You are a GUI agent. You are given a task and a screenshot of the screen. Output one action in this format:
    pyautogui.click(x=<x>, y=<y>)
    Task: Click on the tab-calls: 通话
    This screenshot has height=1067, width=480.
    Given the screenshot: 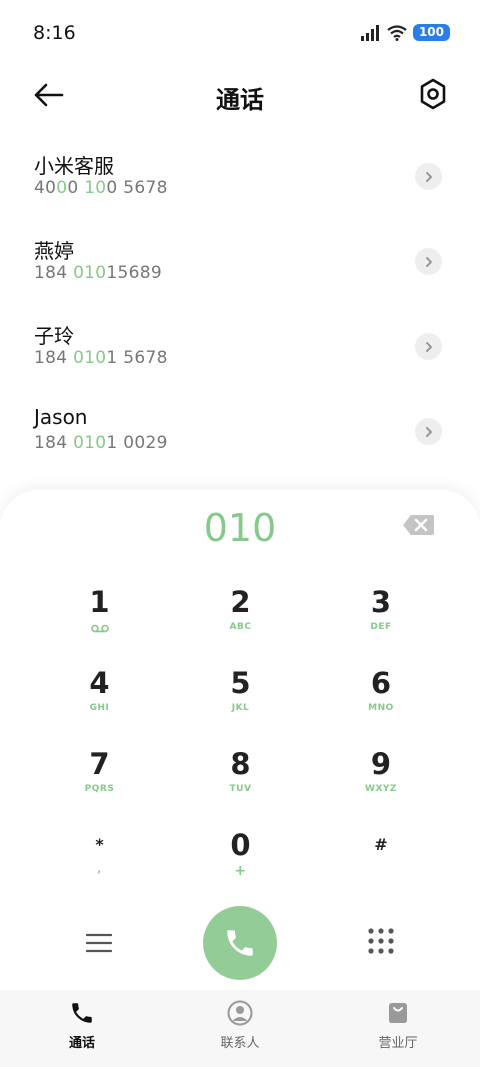 What is the action you would take?
    pyautogui.click(x=82, y=1025)
    